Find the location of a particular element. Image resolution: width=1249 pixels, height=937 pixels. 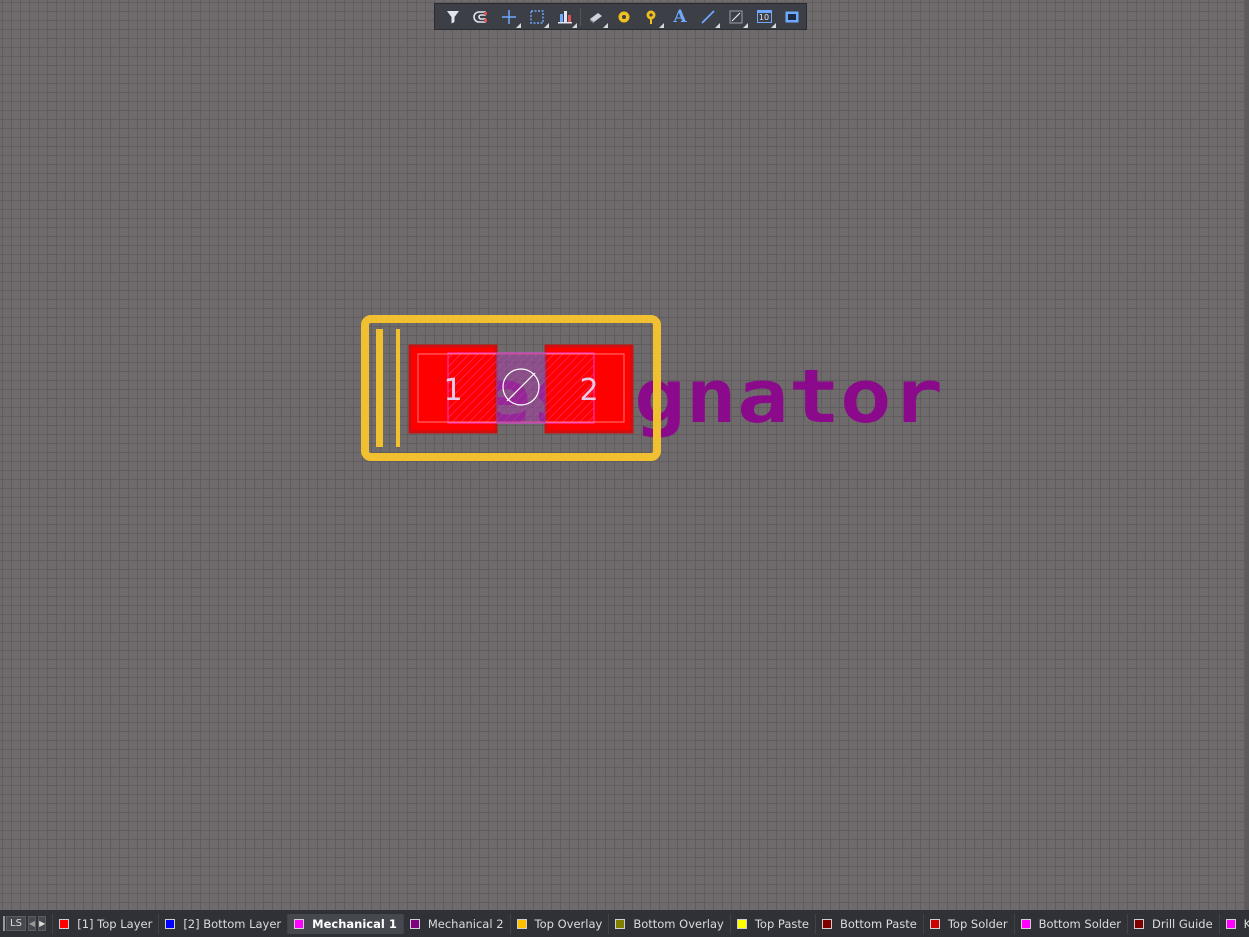

pad-2-label: 2 is located at coordinates (588, 390).